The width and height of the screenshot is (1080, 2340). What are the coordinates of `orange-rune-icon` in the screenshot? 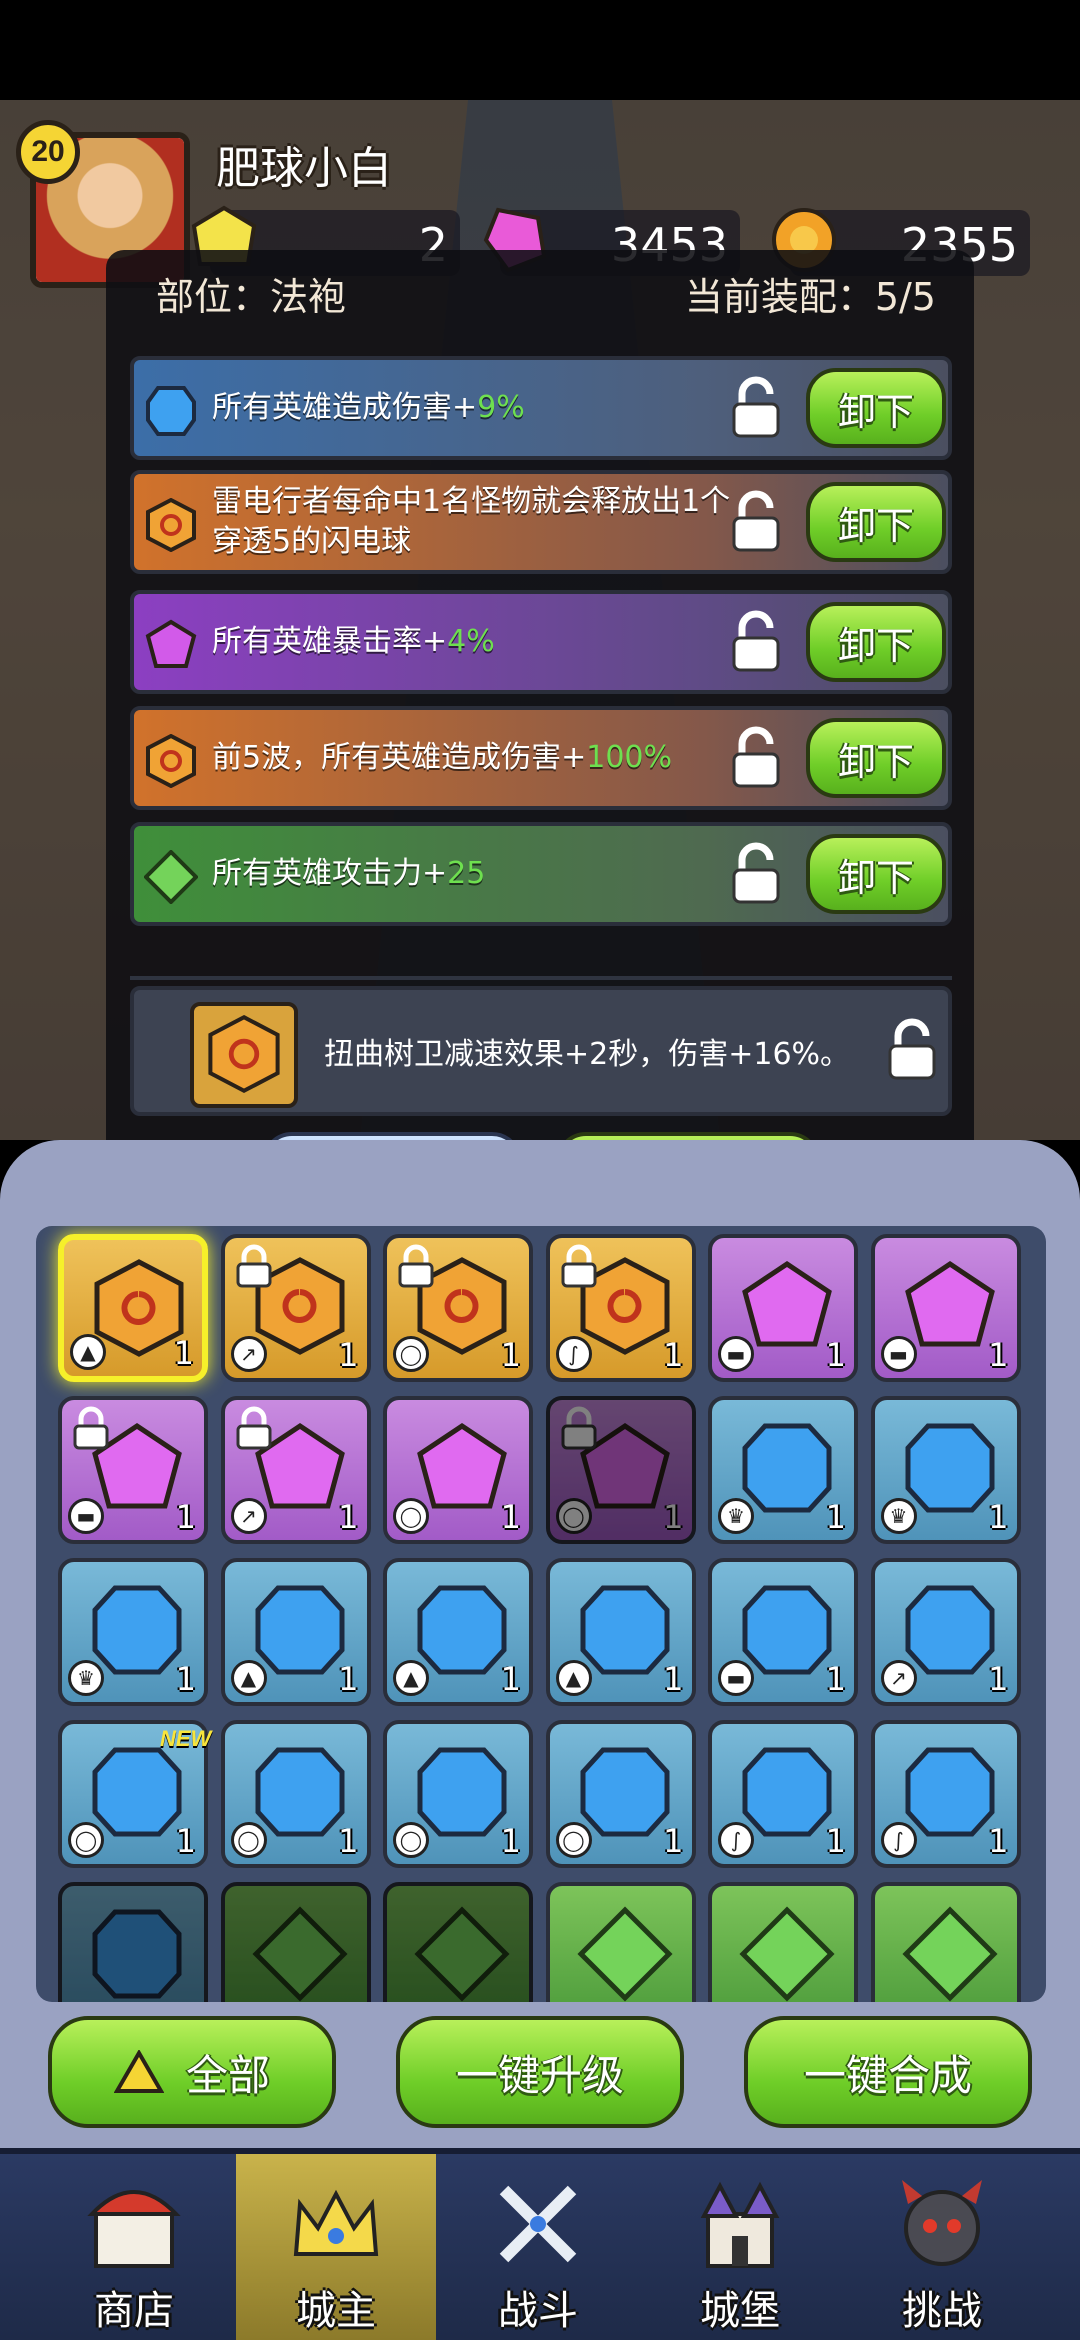 It's located at (171, 761).